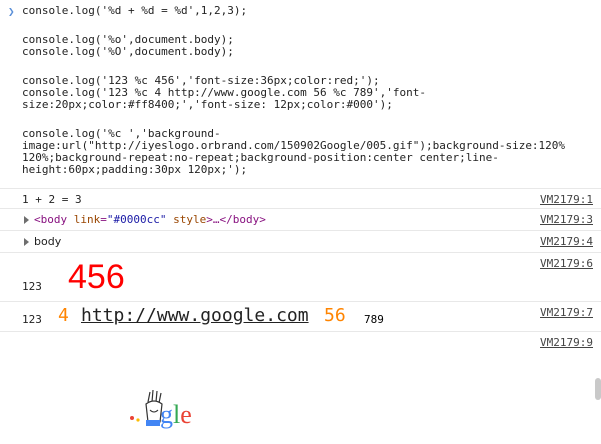  I want to click on tag-open: <body, so click(51, 219).